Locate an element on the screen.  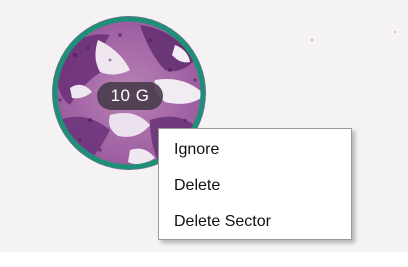
menu-item-delete: Delete is located at coordinates (197, 186).